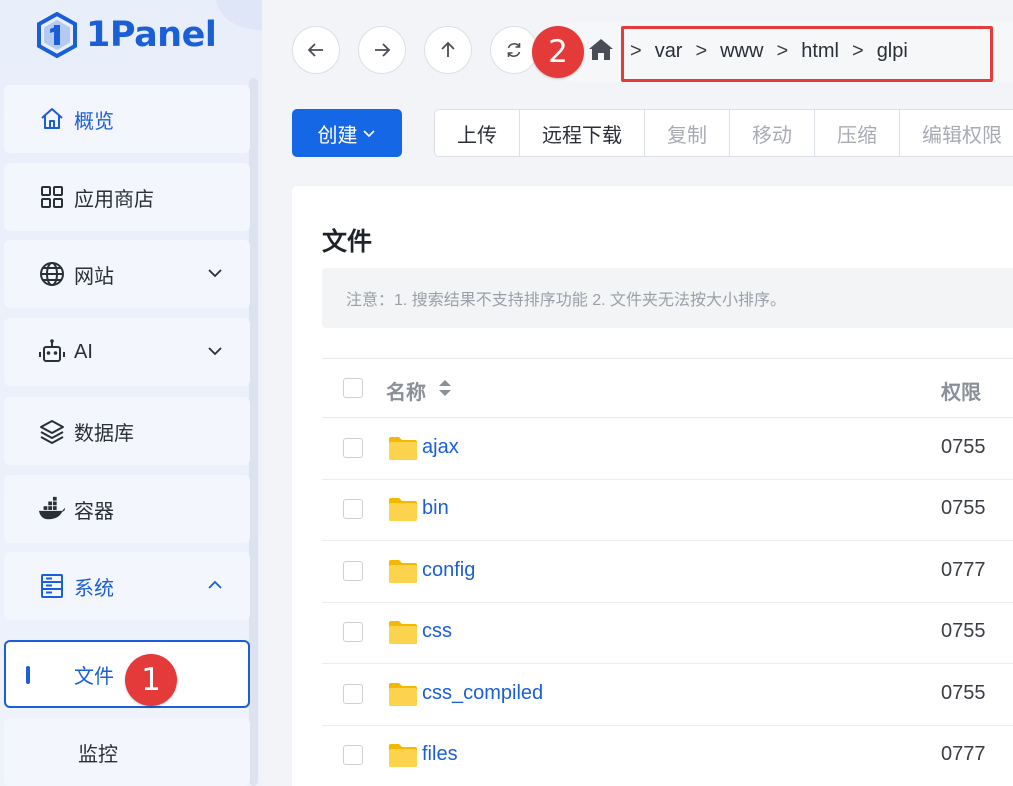 This screenshot has height=786, width=1013. What do you see at coordinates (215, 584) in the screenshot?
I see `chevron-up-icon` at bounding box center [215, 584].